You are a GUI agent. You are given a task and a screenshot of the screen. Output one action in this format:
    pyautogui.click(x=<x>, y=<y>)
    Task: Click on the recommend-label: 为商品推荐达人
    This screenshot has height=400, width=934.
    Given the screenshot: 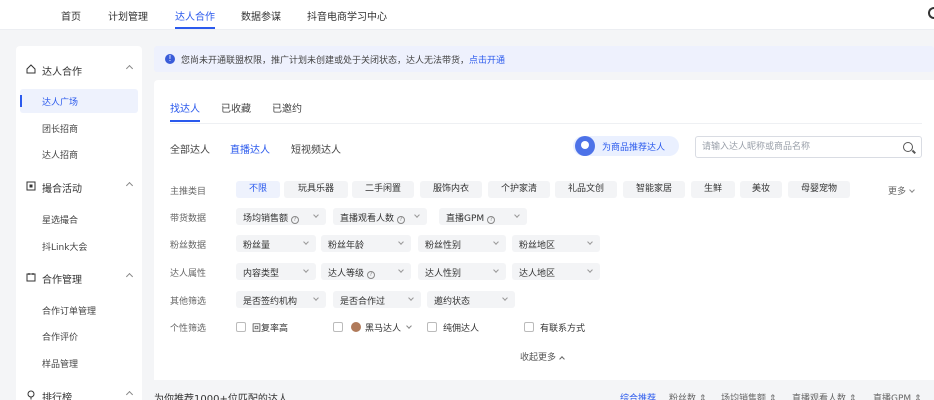 What is the action you would take?
    pyautogui.click(x=634, y=148)
    